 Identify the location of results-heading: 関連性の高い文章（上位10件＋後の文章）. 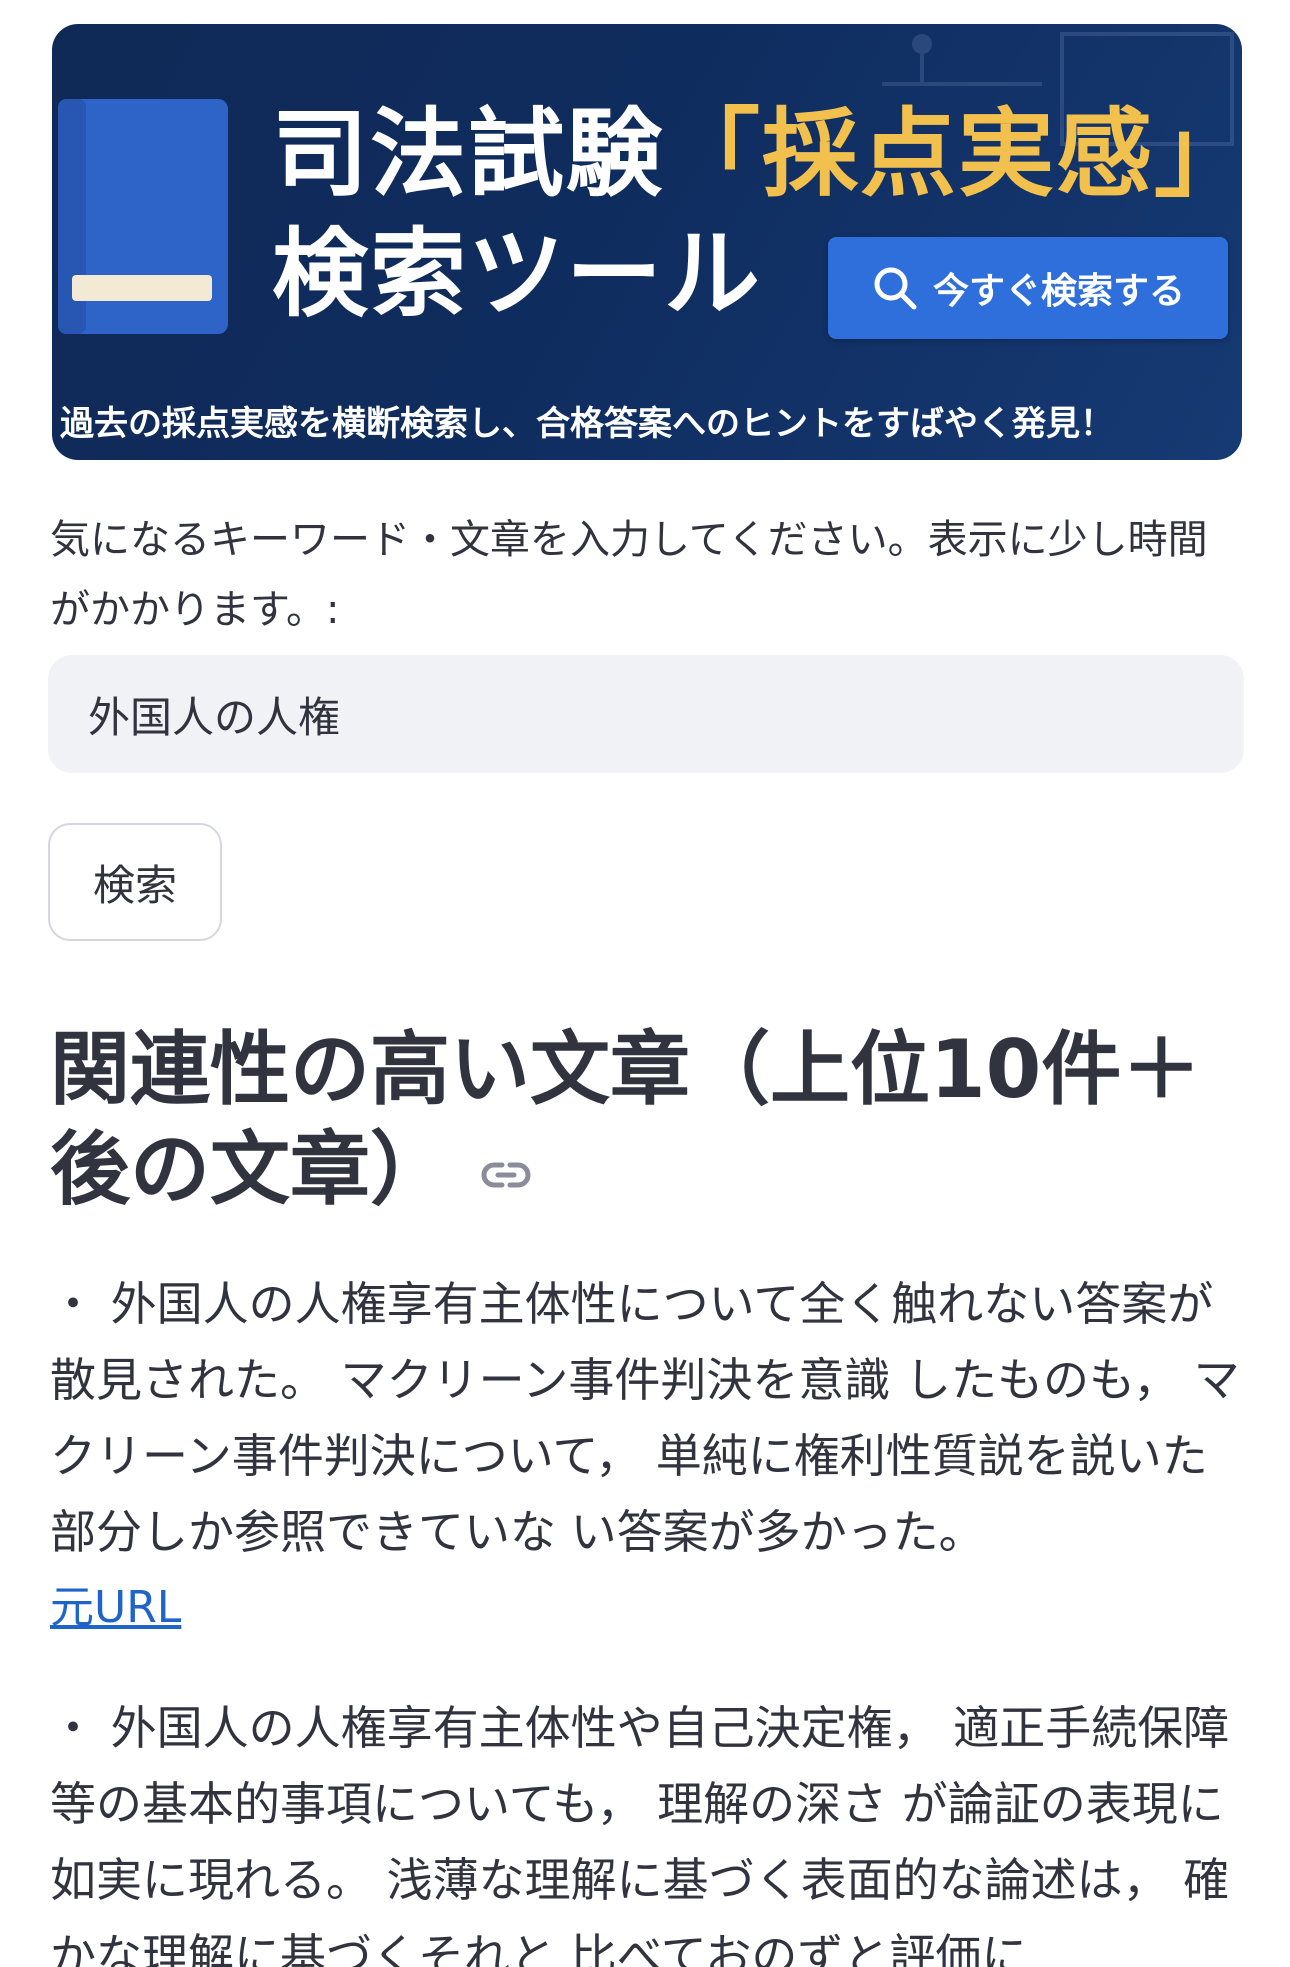
(650, 1120).